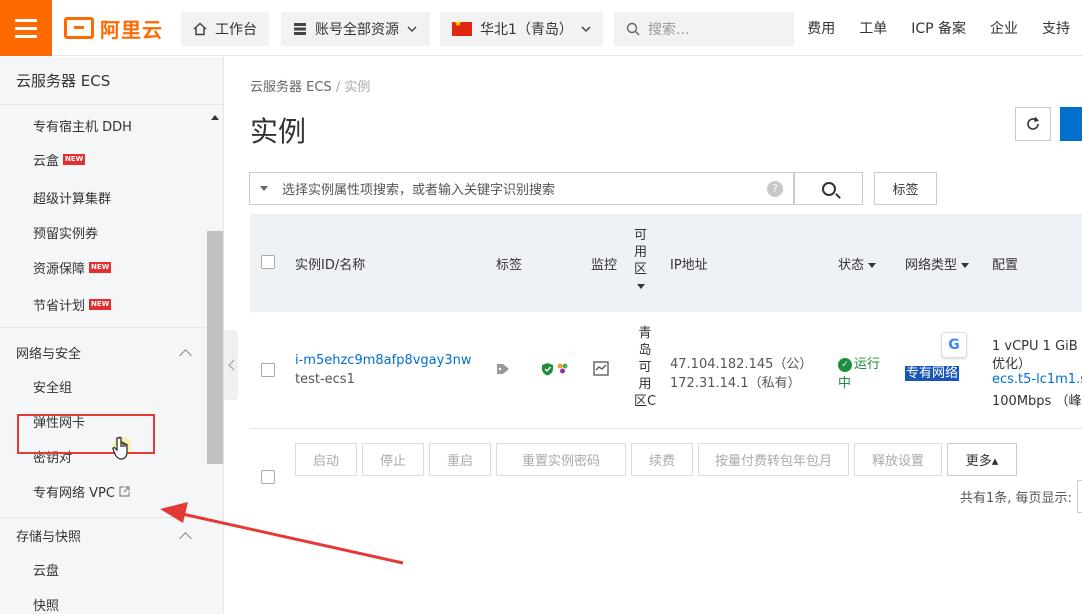 The height and width of the screenshot is (614, 1082). I want to click on zone-char: 青, so click(645, 333).